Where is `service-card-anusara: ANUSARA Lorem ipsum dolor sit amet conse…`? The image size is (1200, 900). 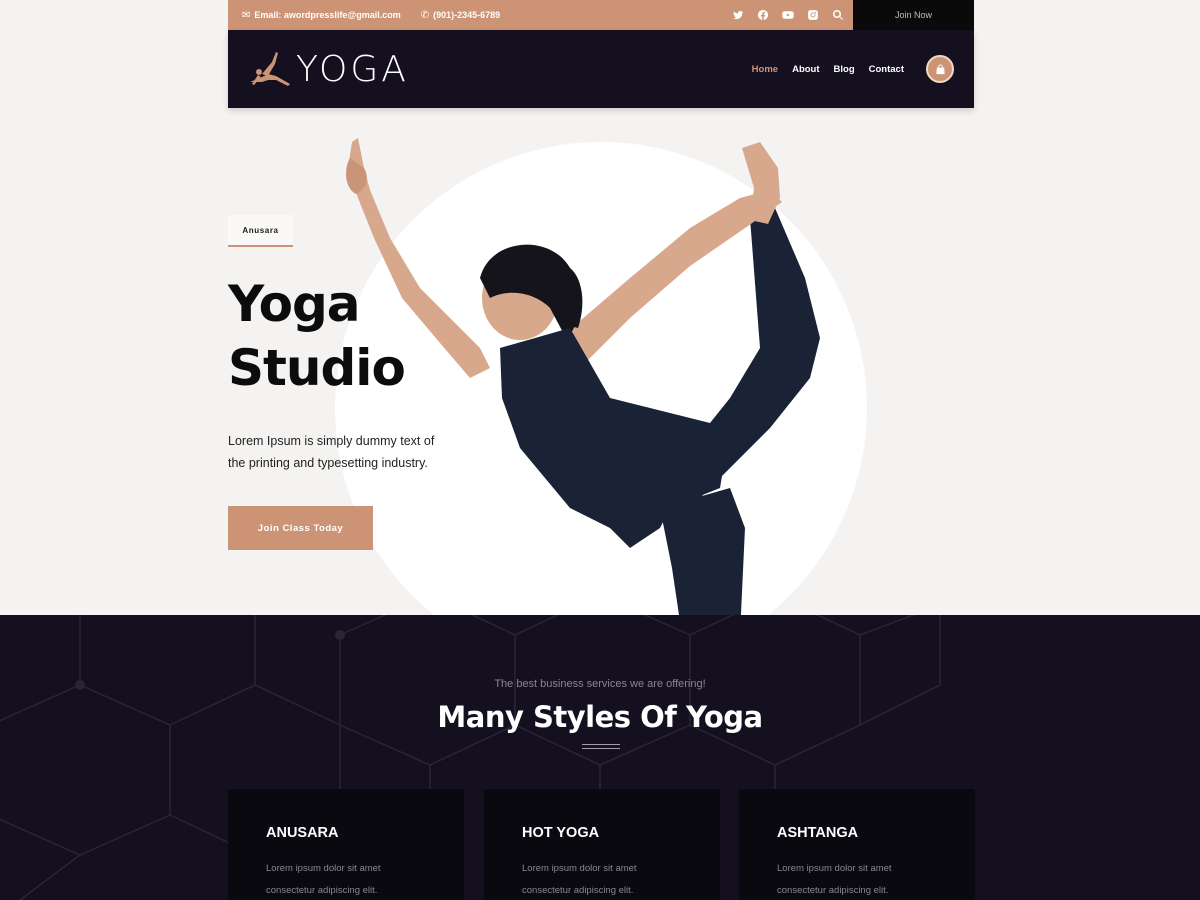
service-card-anusara: ANUSARA Lorem ipsum dolor sit amet conse… is located at coordinates (346, 844).